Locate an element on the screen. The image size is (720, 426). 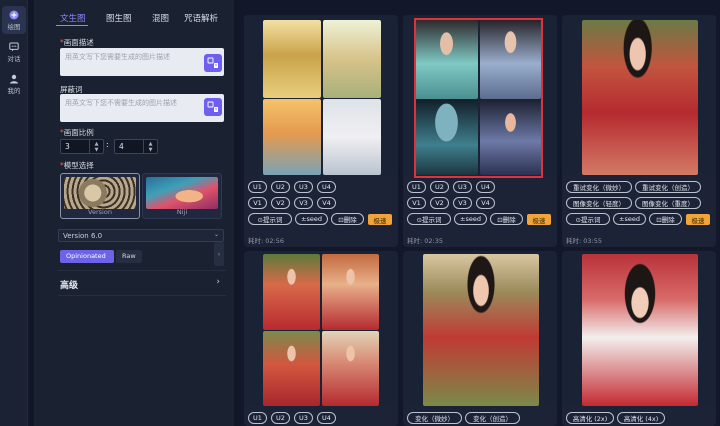
result-card: U1 U2 U3 U4 is located at coordinates (321, 338).